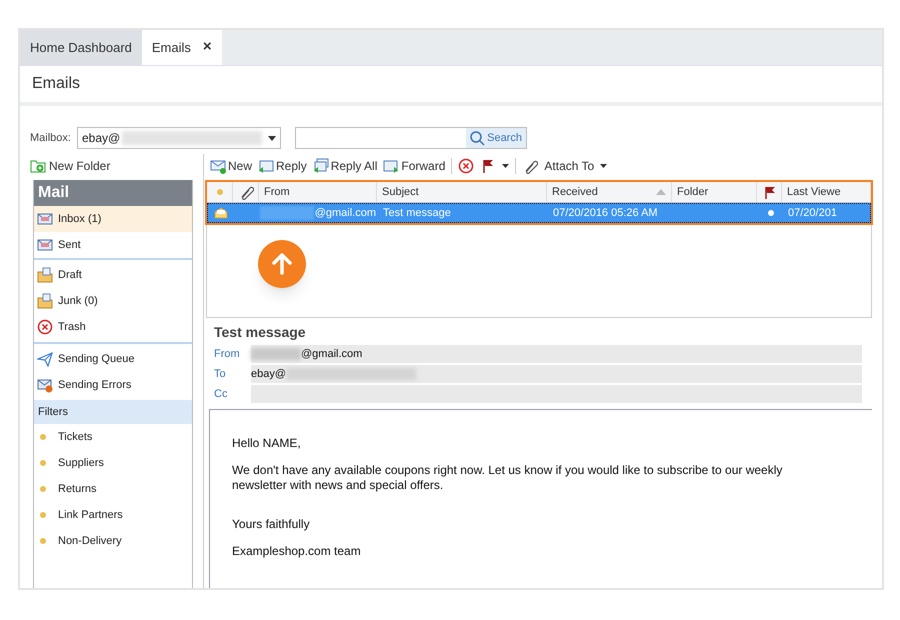  Describe the element at coordinates (45, 385) in the screenshot. I see `envelope-error-icon` at that location.